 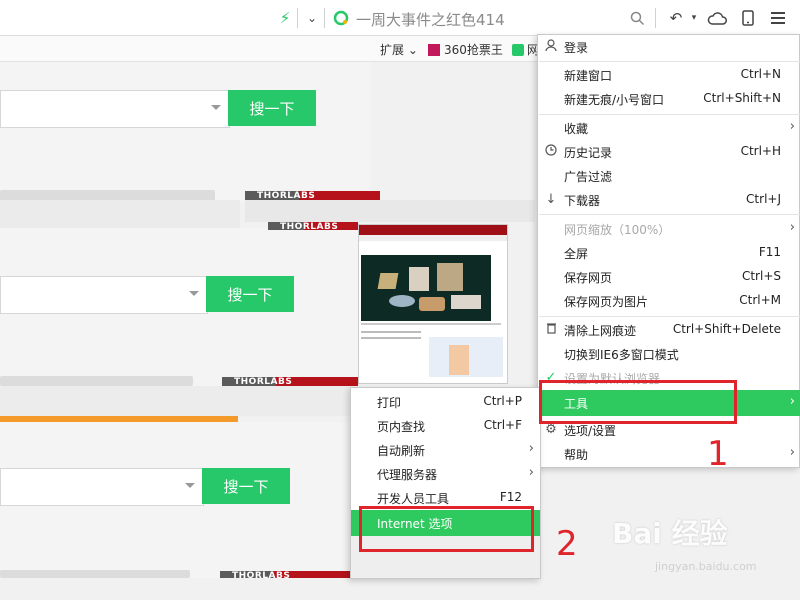 What do you see at coordinates (676, 18) in the screenshot?
I see `undo-icon: ↶` at bounding box center [676, 18].